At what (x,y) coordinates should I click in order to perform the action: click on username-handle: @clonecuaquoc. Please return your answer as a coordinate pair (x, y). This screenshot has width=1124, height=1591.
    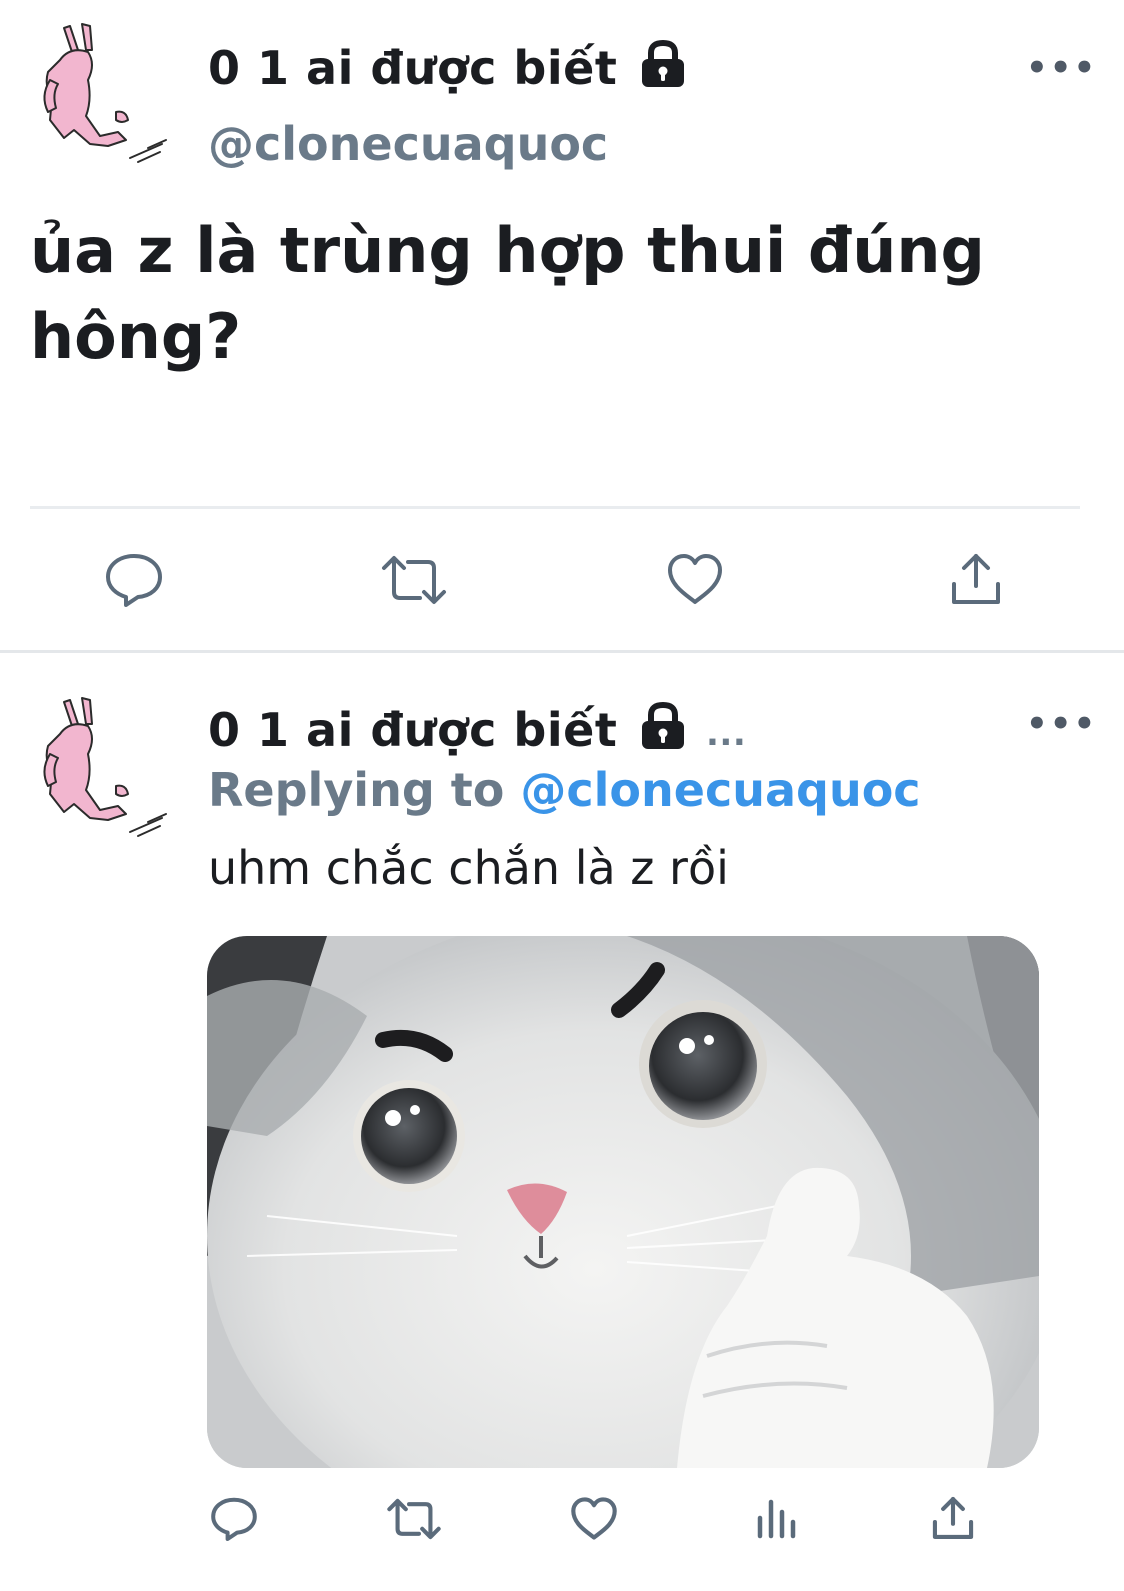
    Looking at the image, I should click on (408, 144).